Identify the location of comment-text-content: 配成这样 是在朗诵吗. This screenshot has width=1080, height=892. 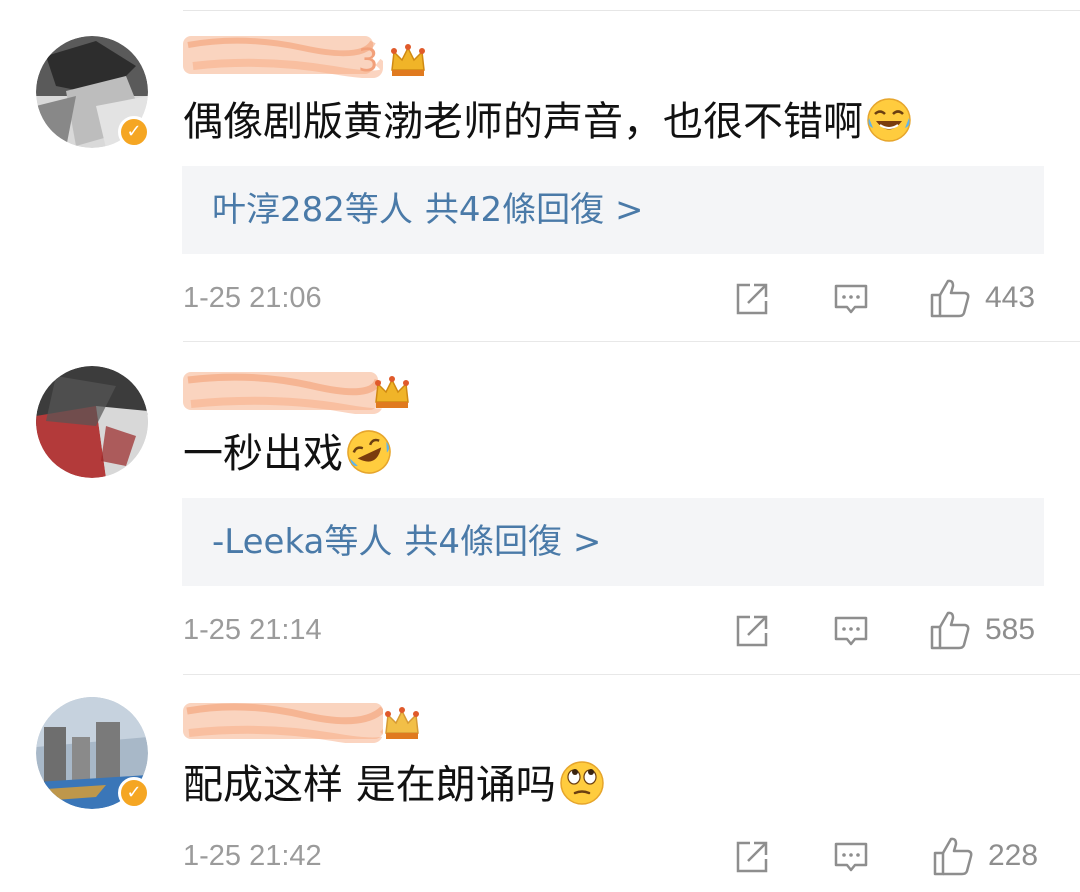
(369, 785).